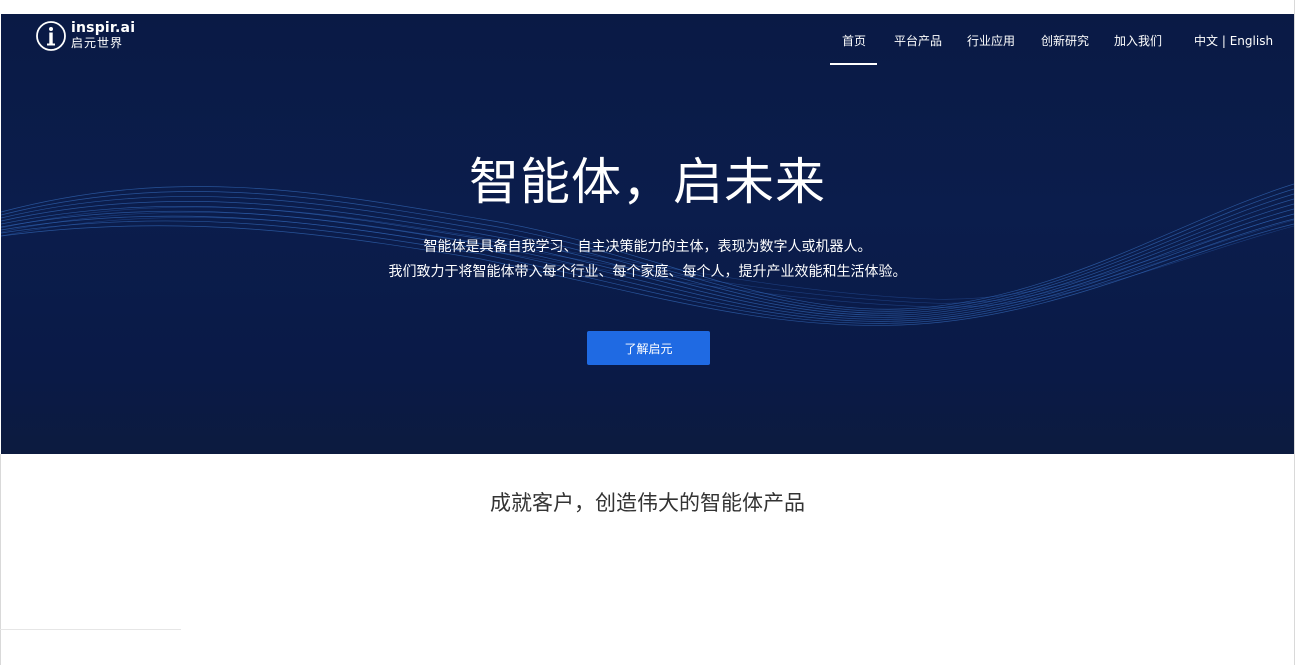 This screenshot has width=1295, height=665. What do you see at coordinates (647, 247) in the screenshot?
I see `hero-description-line-1: 智能体是具备自我学习、自主决策能力的主体，表现为数字人或机器人。` at bounding box center [647, 247].